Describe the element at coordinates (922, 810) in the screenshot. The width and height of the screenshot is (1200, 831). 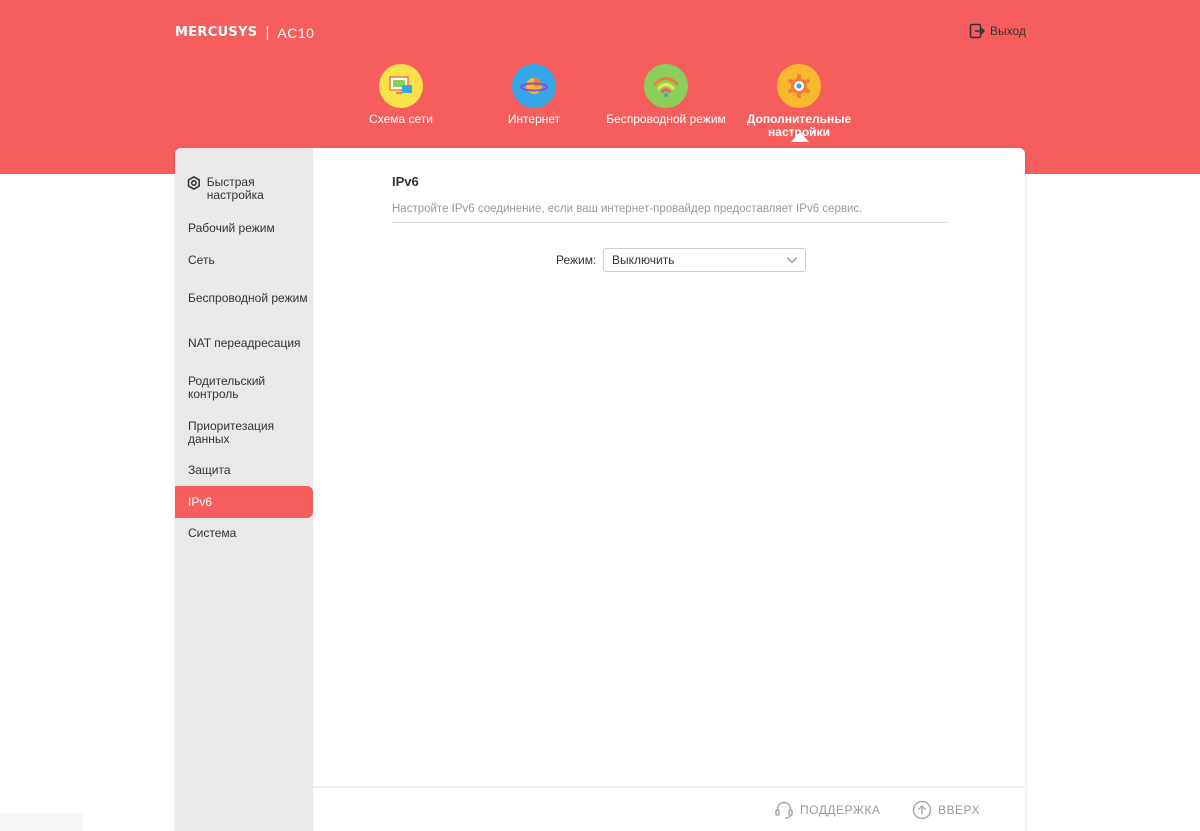
I see `arrow-up-circle-icon` at that location.